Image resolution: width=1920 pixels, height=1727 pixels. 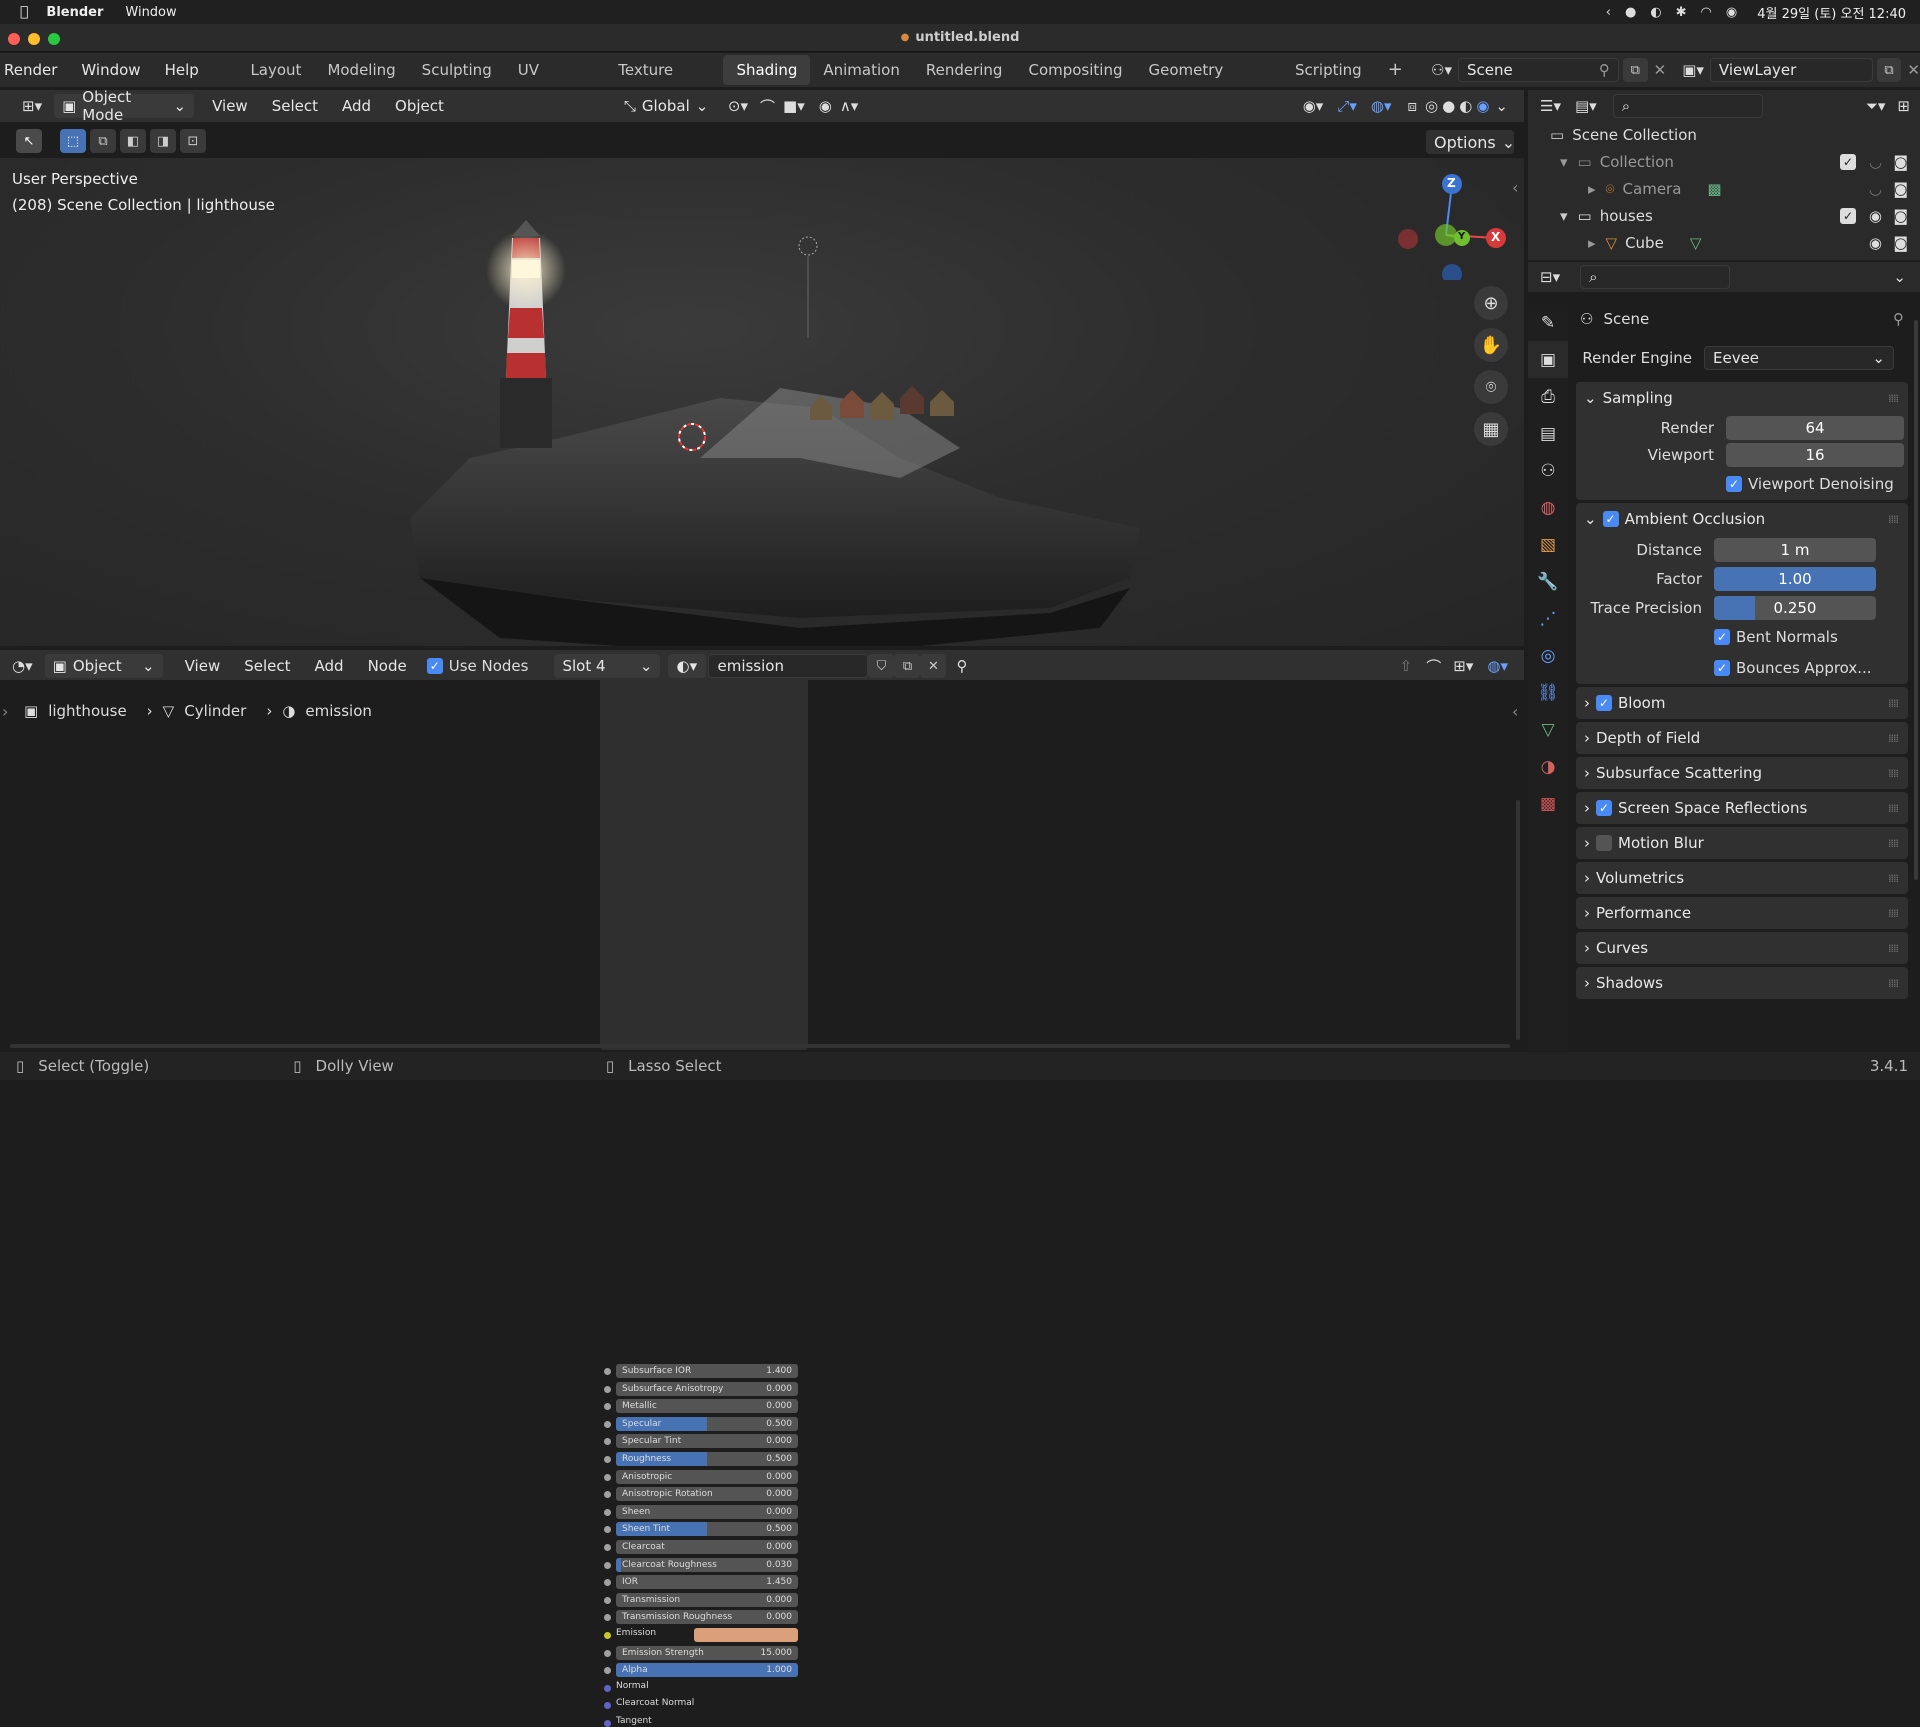 I want to click on menu-node: Node, so click(x=387, y=666).